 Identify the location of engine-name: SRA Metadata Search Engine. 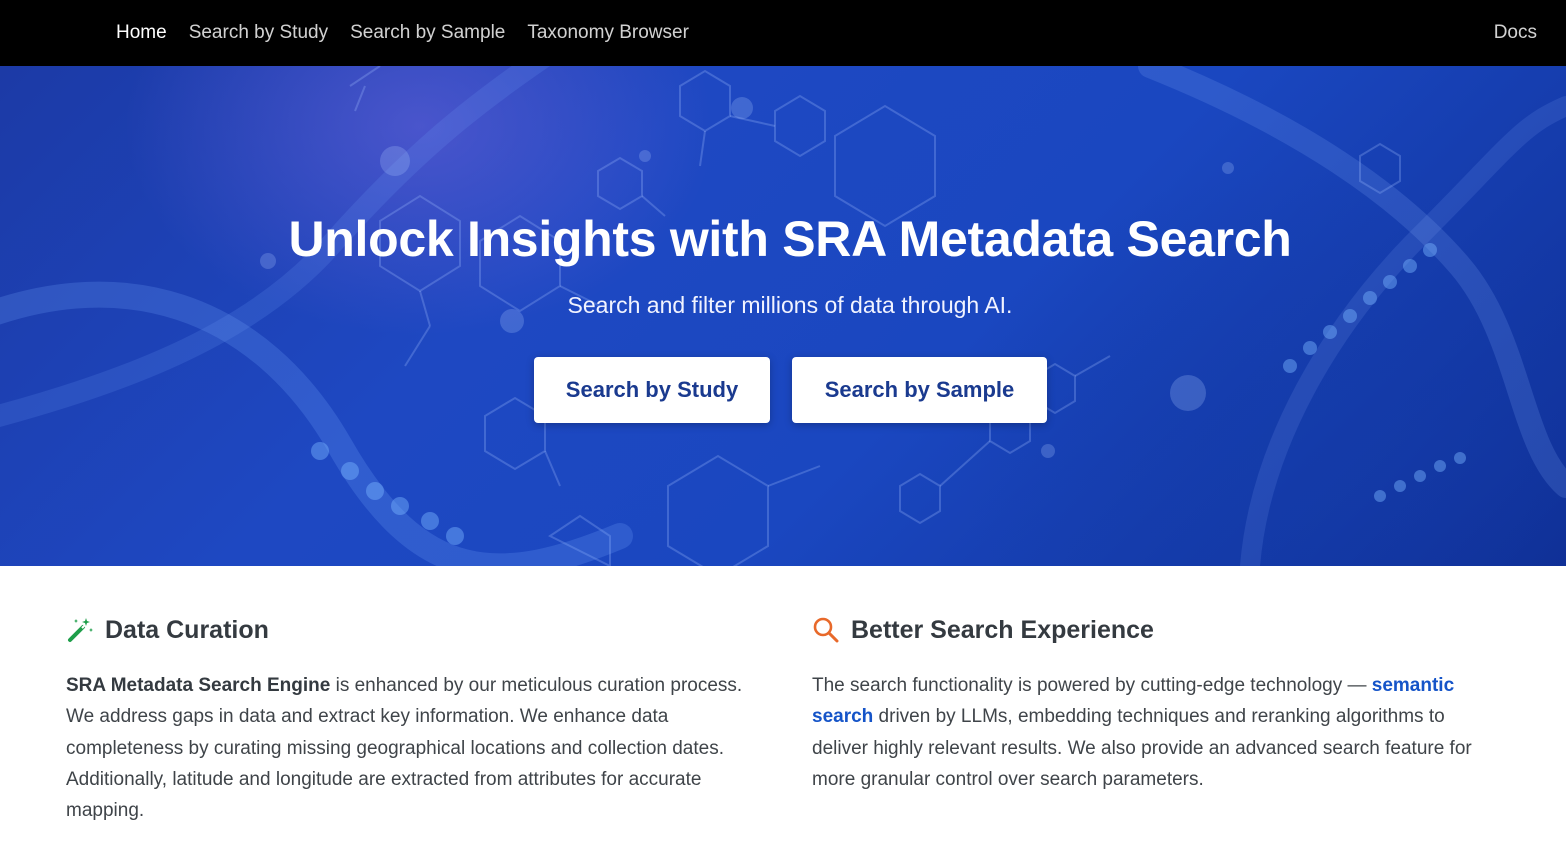
(198, 685).